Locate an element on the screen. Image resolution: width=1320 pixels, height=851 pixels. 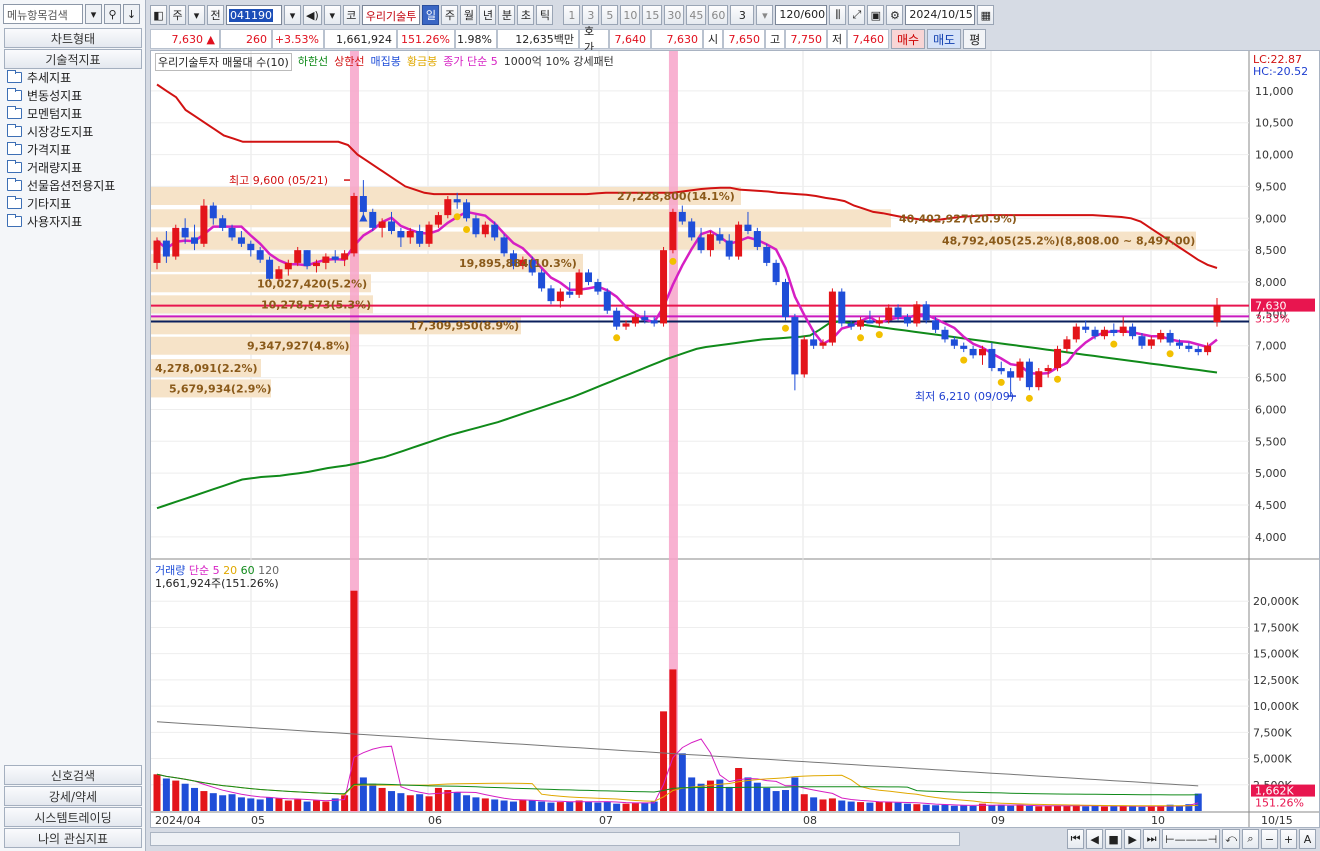
bottom-bar: ⏮ ◀ ■ ▶ ⏭ ⊢———⊣ ⤺ ⌕ − + A is located at coordinates (735, 839).